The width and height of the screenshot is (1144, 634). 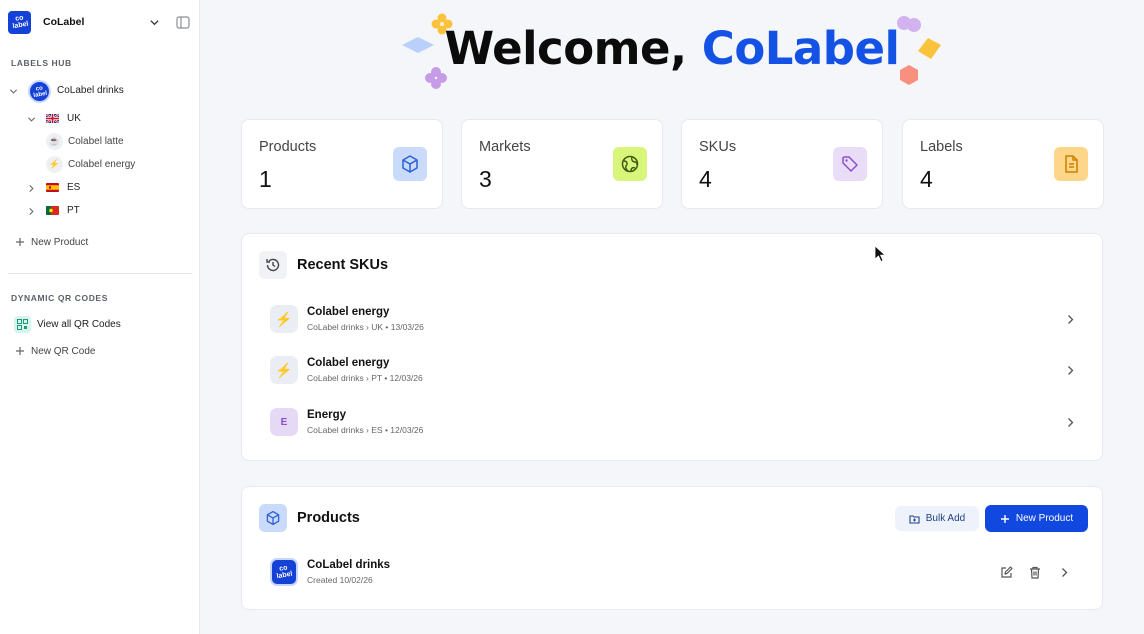 What do you see at coordinates (349, 565) in the screenshot?
I see `product-name: CoLabel drinks` at bounding box center [349, 565].